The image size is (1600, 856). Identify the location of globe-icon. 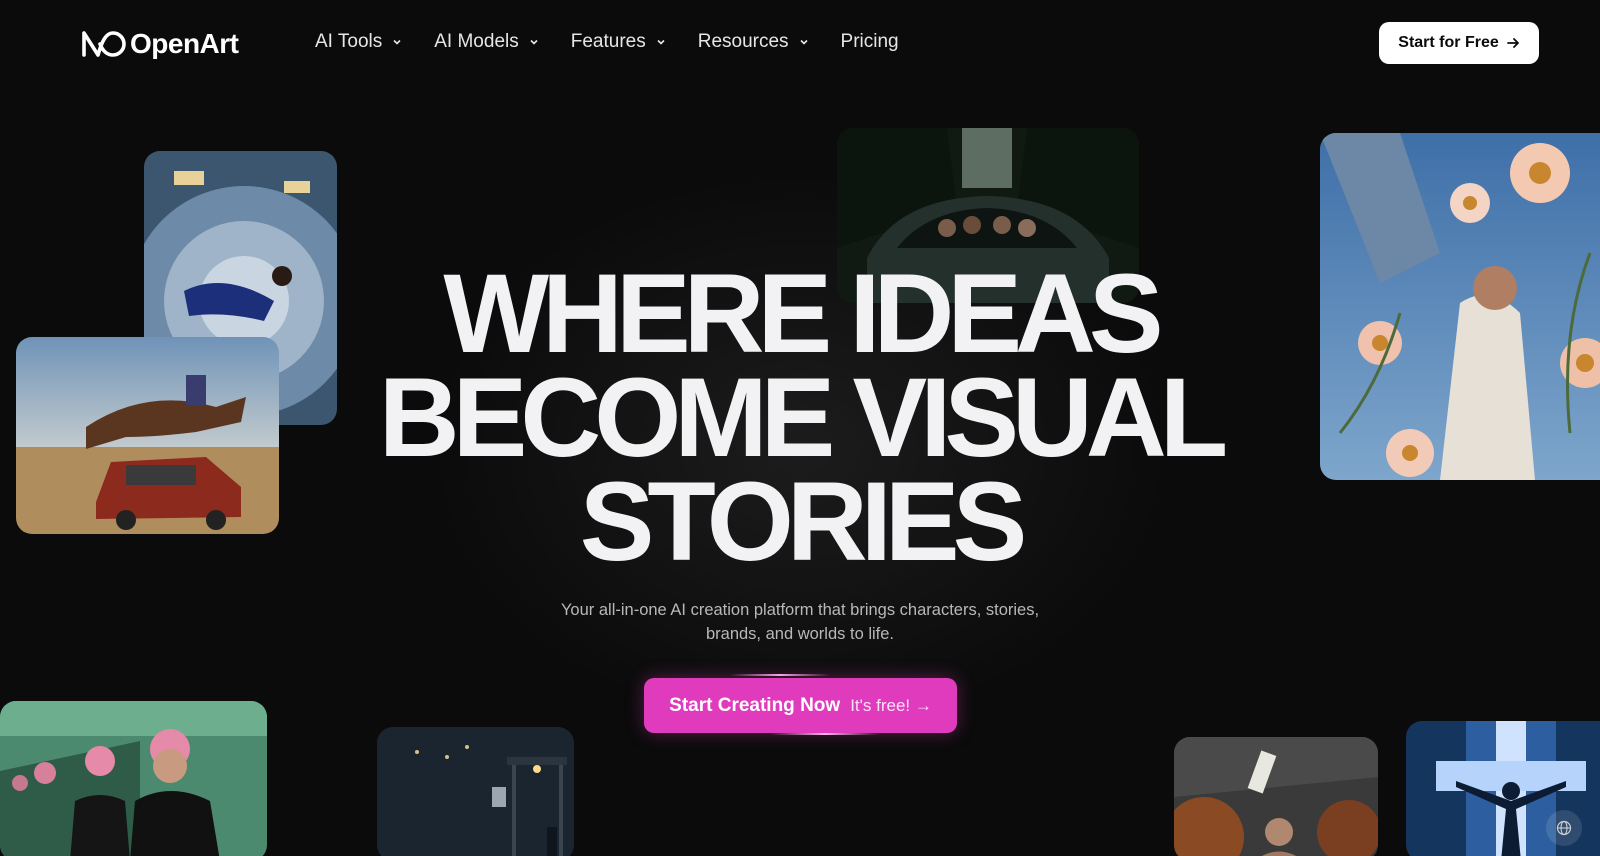
(1564, 828).